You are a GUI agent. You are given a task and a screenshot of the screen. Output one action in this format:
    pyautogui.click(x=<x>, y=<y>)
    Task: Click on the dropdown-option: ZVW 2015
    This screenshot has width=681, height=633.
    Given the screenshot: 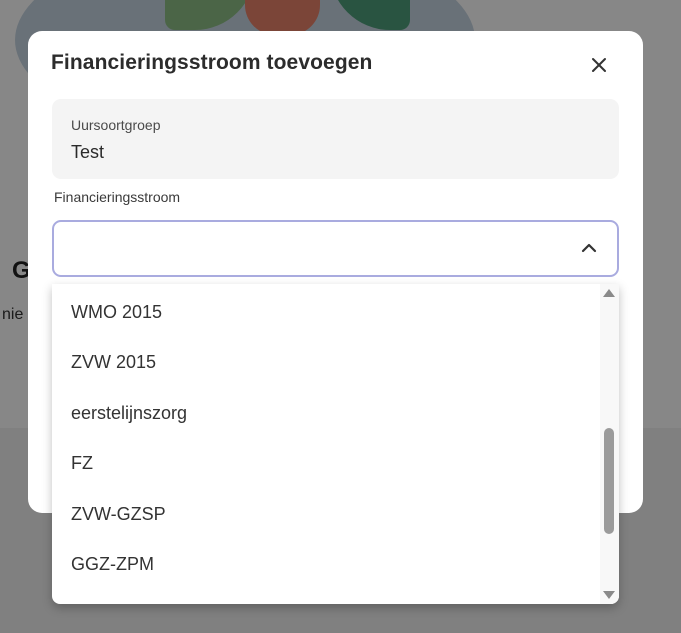 What is the action you would take?
    pyautogui.click(x=326, y=362)
    